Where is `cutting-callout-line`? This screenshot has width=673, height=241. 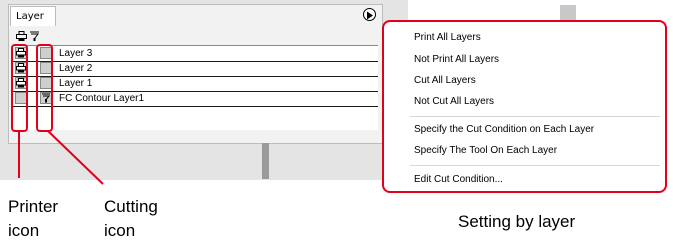 cutting-callout-line is located at coordinates (75, 157).